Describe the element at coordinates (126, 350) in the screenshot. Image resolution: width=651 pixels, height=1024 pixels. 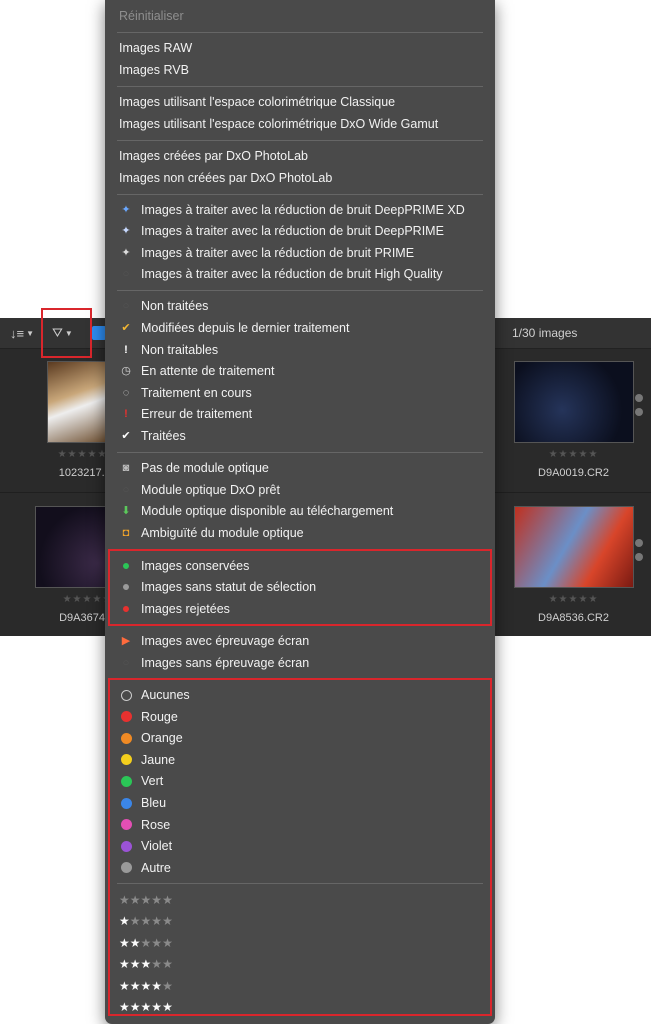
I see `exclamation-icon: !` at that location.